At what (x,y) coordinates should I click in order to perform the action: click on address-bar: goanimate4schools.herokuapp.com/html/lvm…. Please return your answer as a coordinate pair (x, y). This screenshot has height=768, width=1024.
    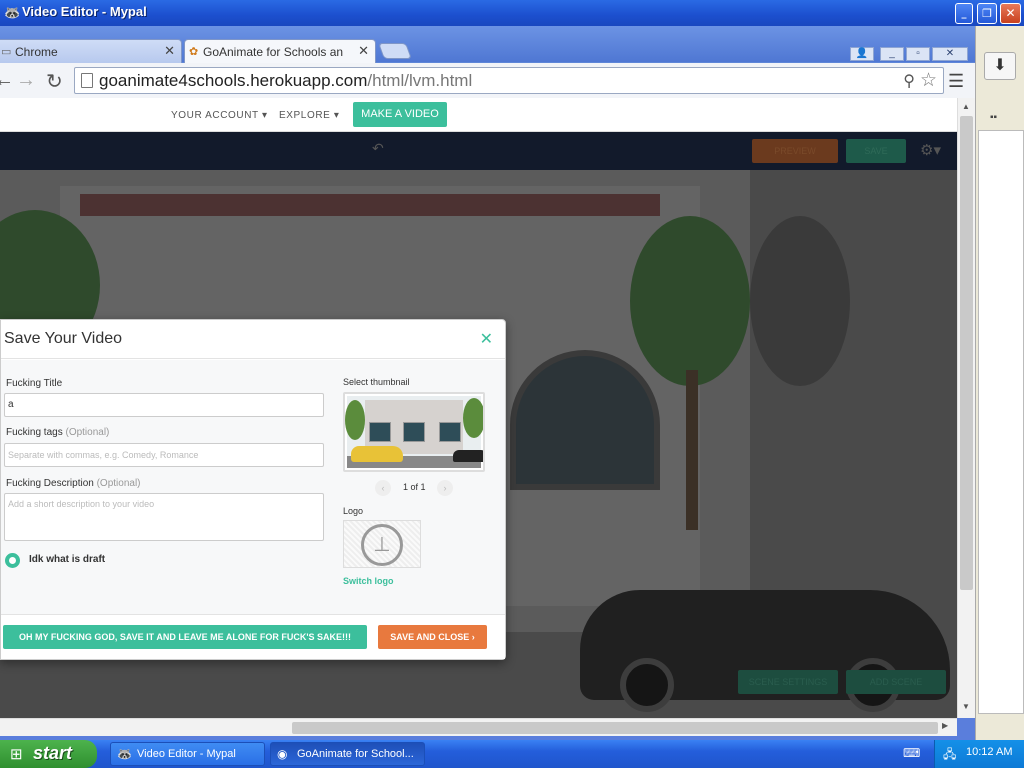
    Looking at the image, I should click on (509, 80).